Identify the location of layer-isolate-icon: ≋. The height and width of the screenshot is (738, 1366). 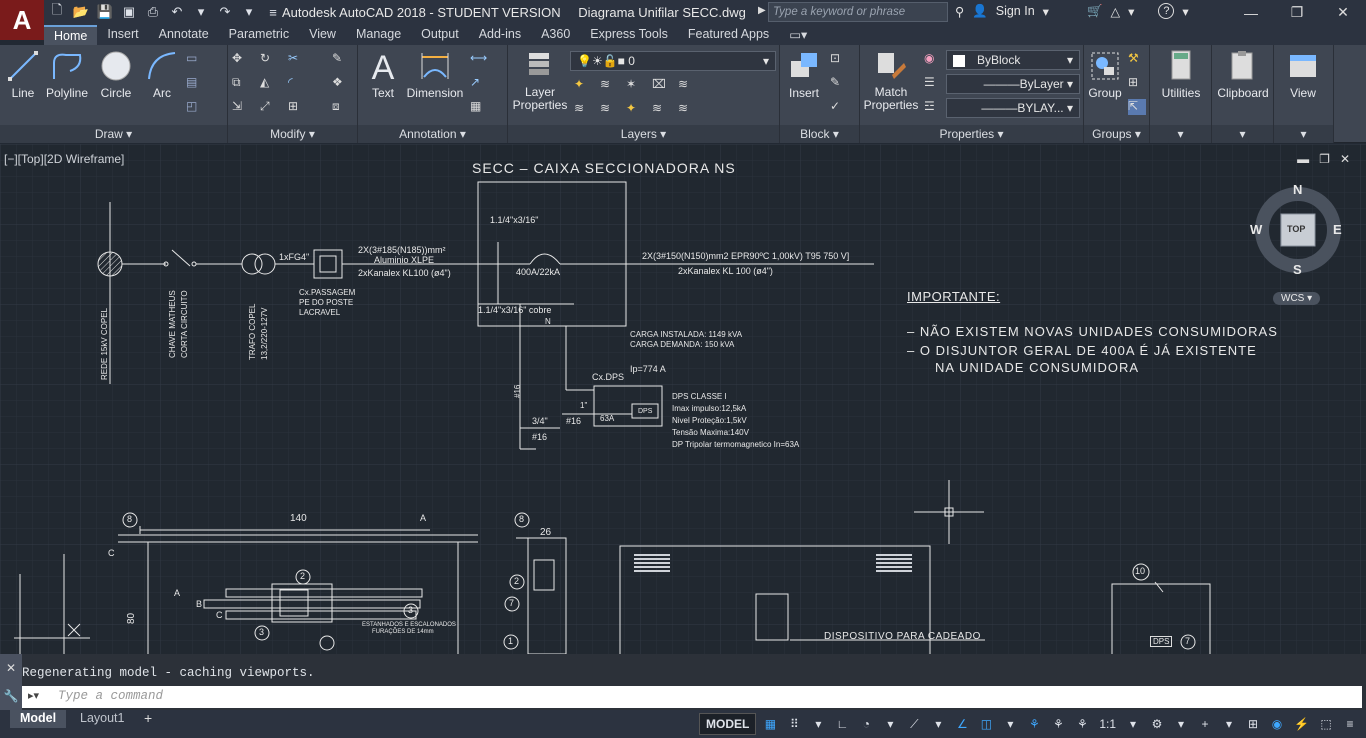
(609, 85).